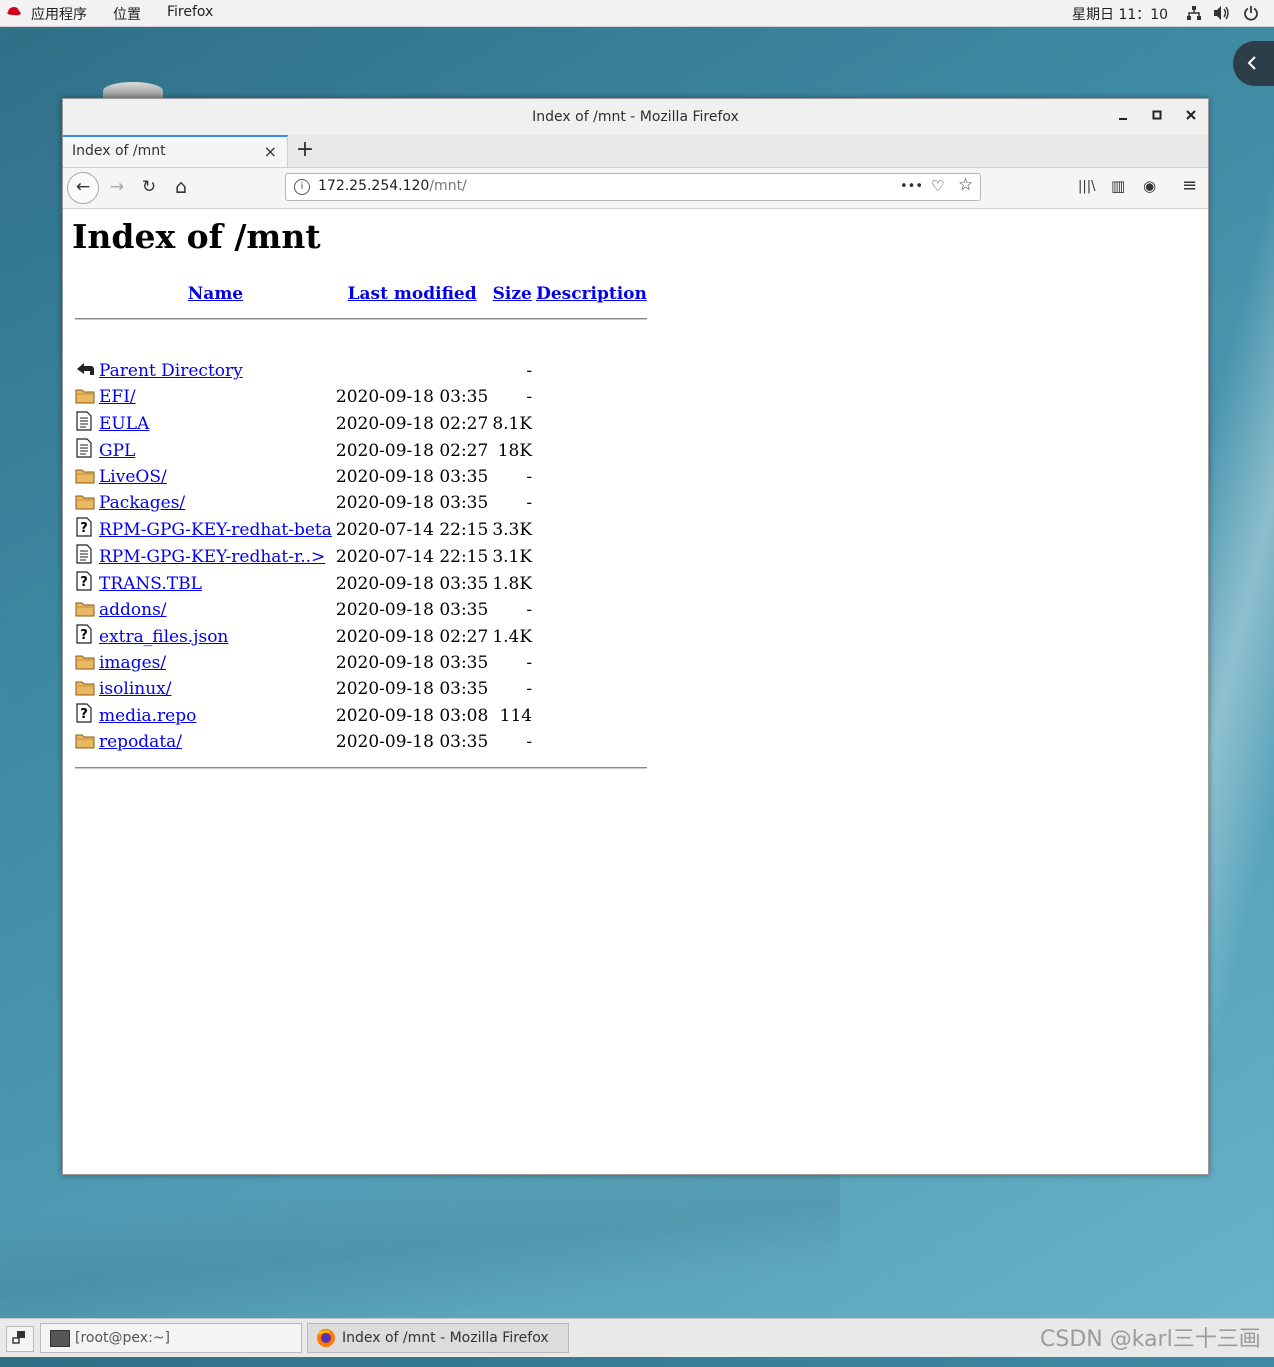  I want to click on library-icon: |||\, so click(1087, 186).